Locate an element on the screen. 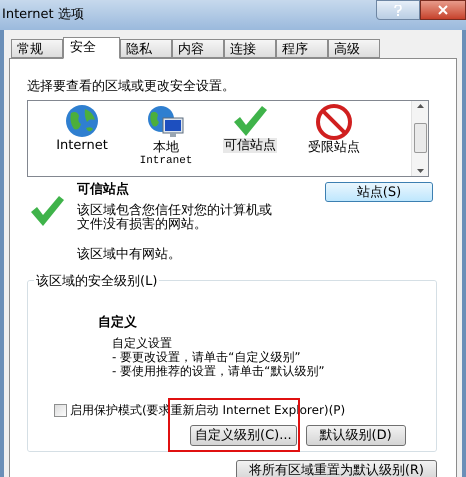 Image resolution: width=466 pixels, height=477 pixels. close-icon is located at coordinates (443, 10).